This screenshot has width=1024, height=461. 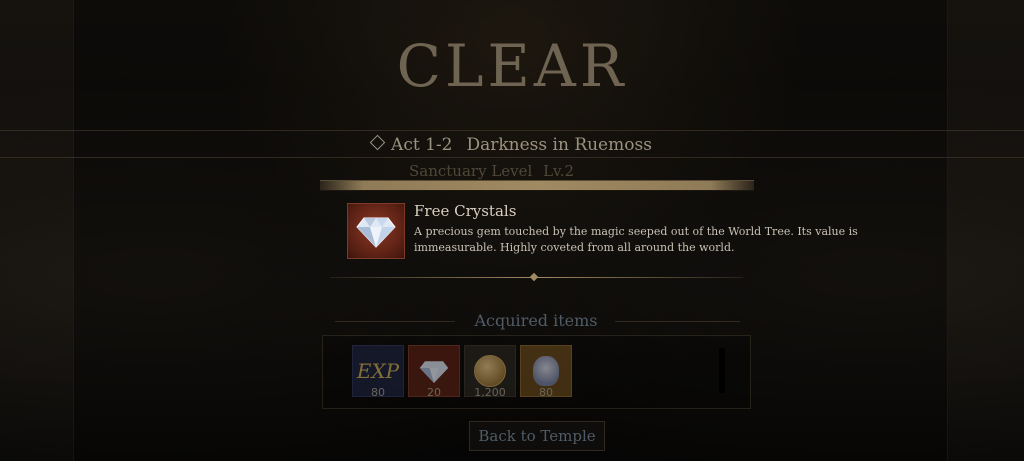 I want to click on reward-exp: EXP 80, so click(x=378, y=372).